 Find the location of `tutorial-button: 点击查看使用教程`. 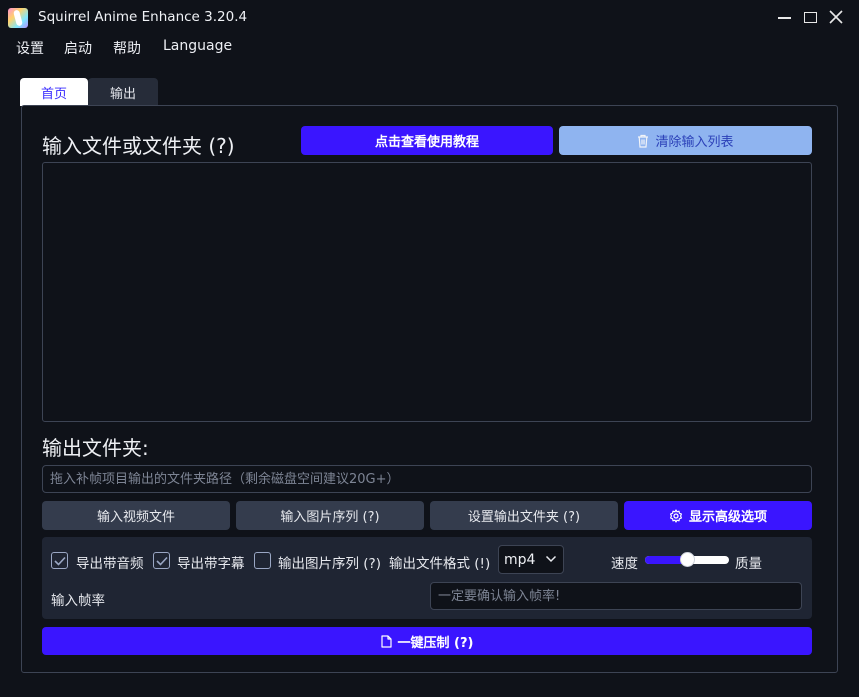

tutorial-button: 点击查看使用教程 is located at coordinates (427, 140).